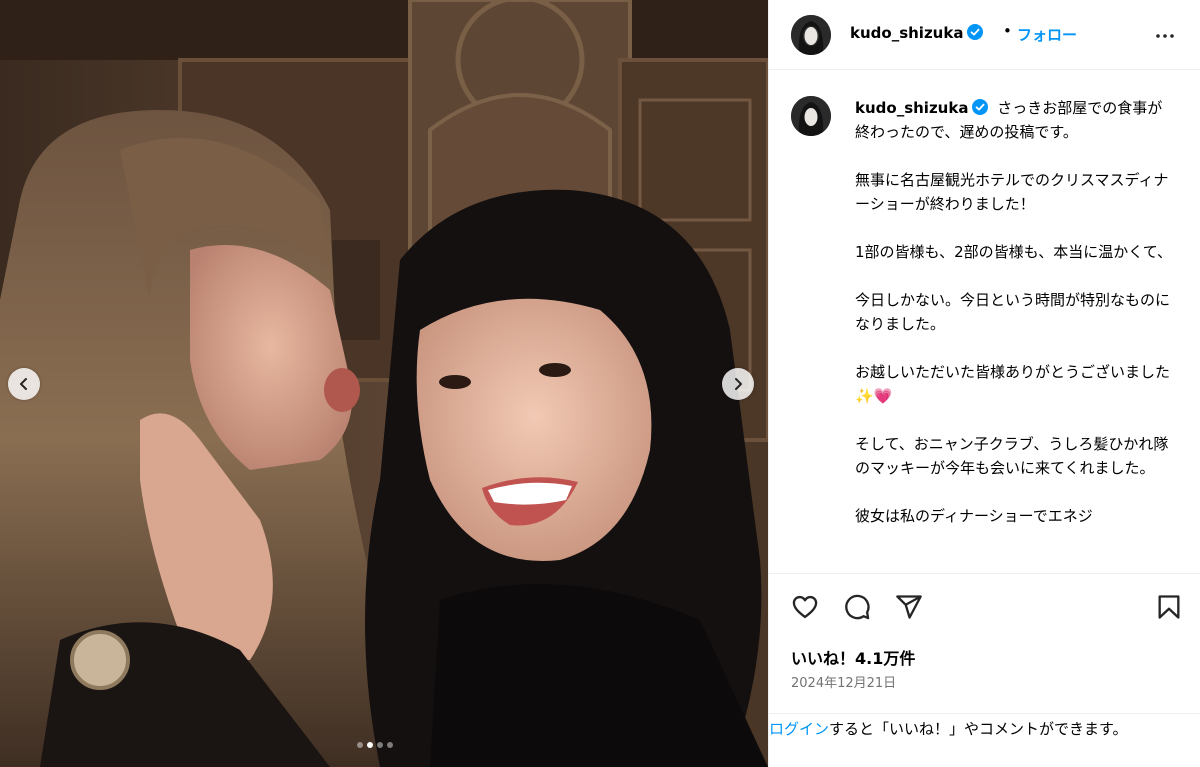 The image size is (1200, 767). Describe the element at coordinates (370, 745) in the screenshot. I see `carousel-dot-active` at that location.